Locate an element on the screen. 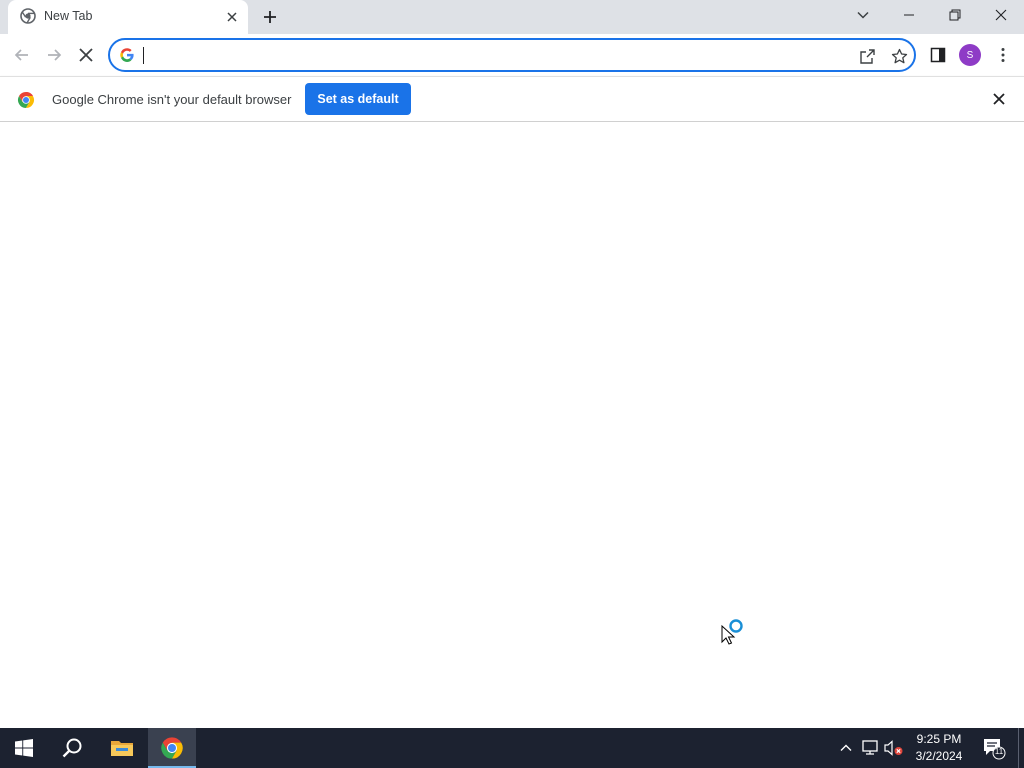 Image resolution: width=1024 pixels, height=768 pixels. kebab-menu-icon is located at coordinates (1003, 55).